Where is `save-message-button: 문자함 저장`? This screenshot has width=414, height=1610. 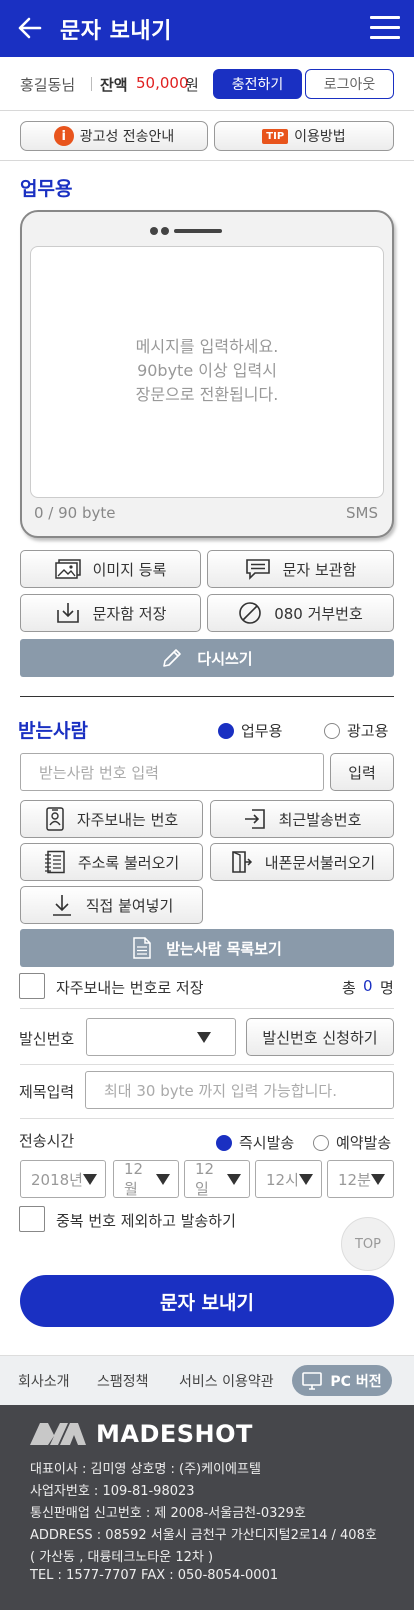 save-message-button: 문자함 저장 is located at coordinates (110, 613).